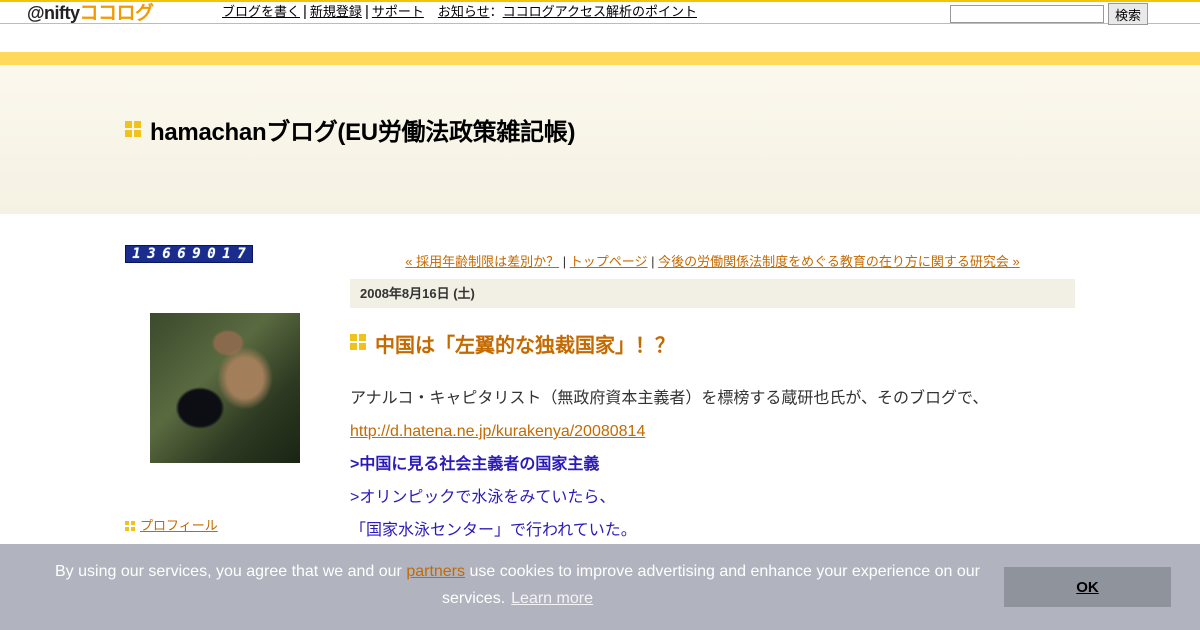 The image size is (1200, 630). Describe the element at coordinates (362, 129) in the screenshot. I see `blog-title: hamachanブログ(EU労働法政策雑記帳)` at that location.